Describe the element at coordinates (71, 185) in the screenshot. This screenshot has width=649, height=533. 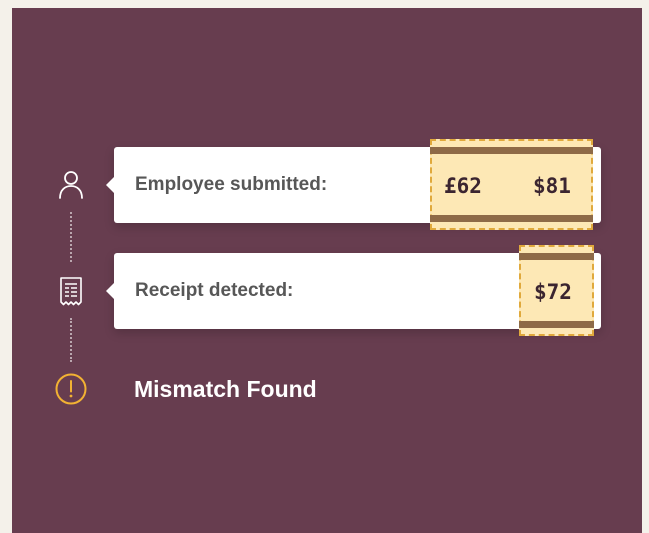
I see `person-icon` at that location.